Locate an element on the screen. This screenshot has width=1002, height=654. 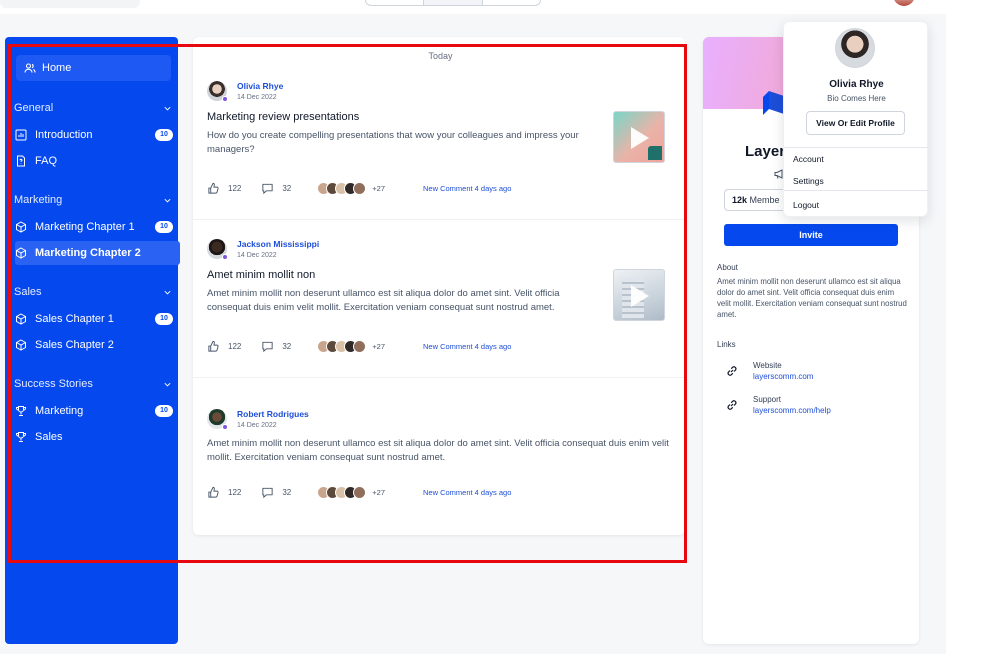
link-url: layerscomm.com/help is located at coordinates (792, 410).